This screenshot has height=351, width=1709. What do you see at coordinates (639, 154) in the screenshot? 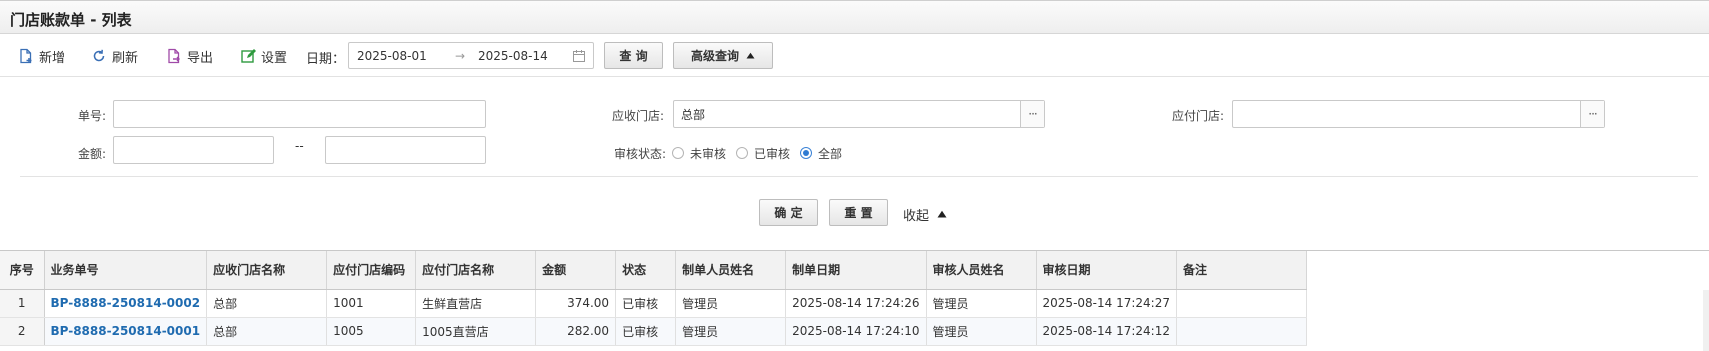
I see `audit-status-label: 审核状态:` at bounding box center [639, 154].